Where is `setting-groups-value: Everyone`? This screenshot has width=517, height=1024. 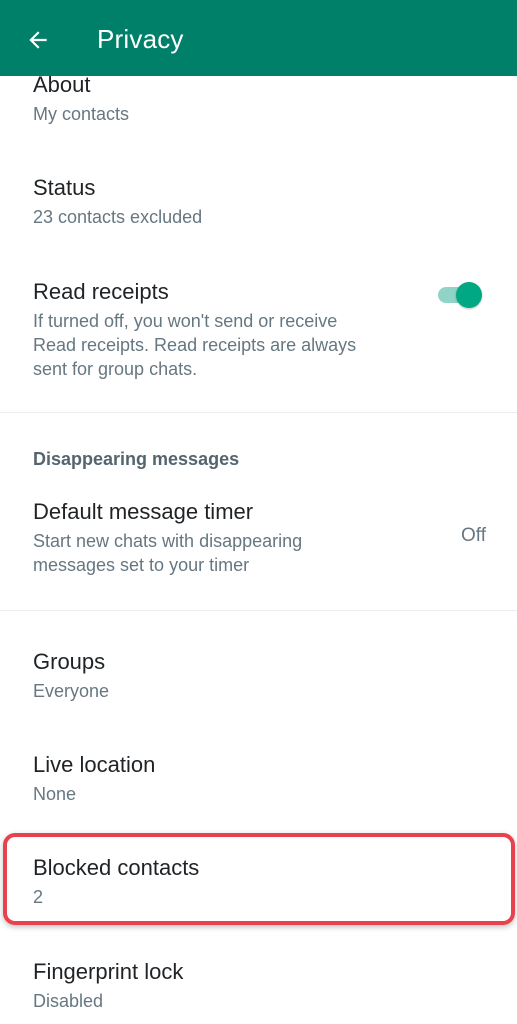 setting-groups-value: Everyone is located at coordinates (71, 691).